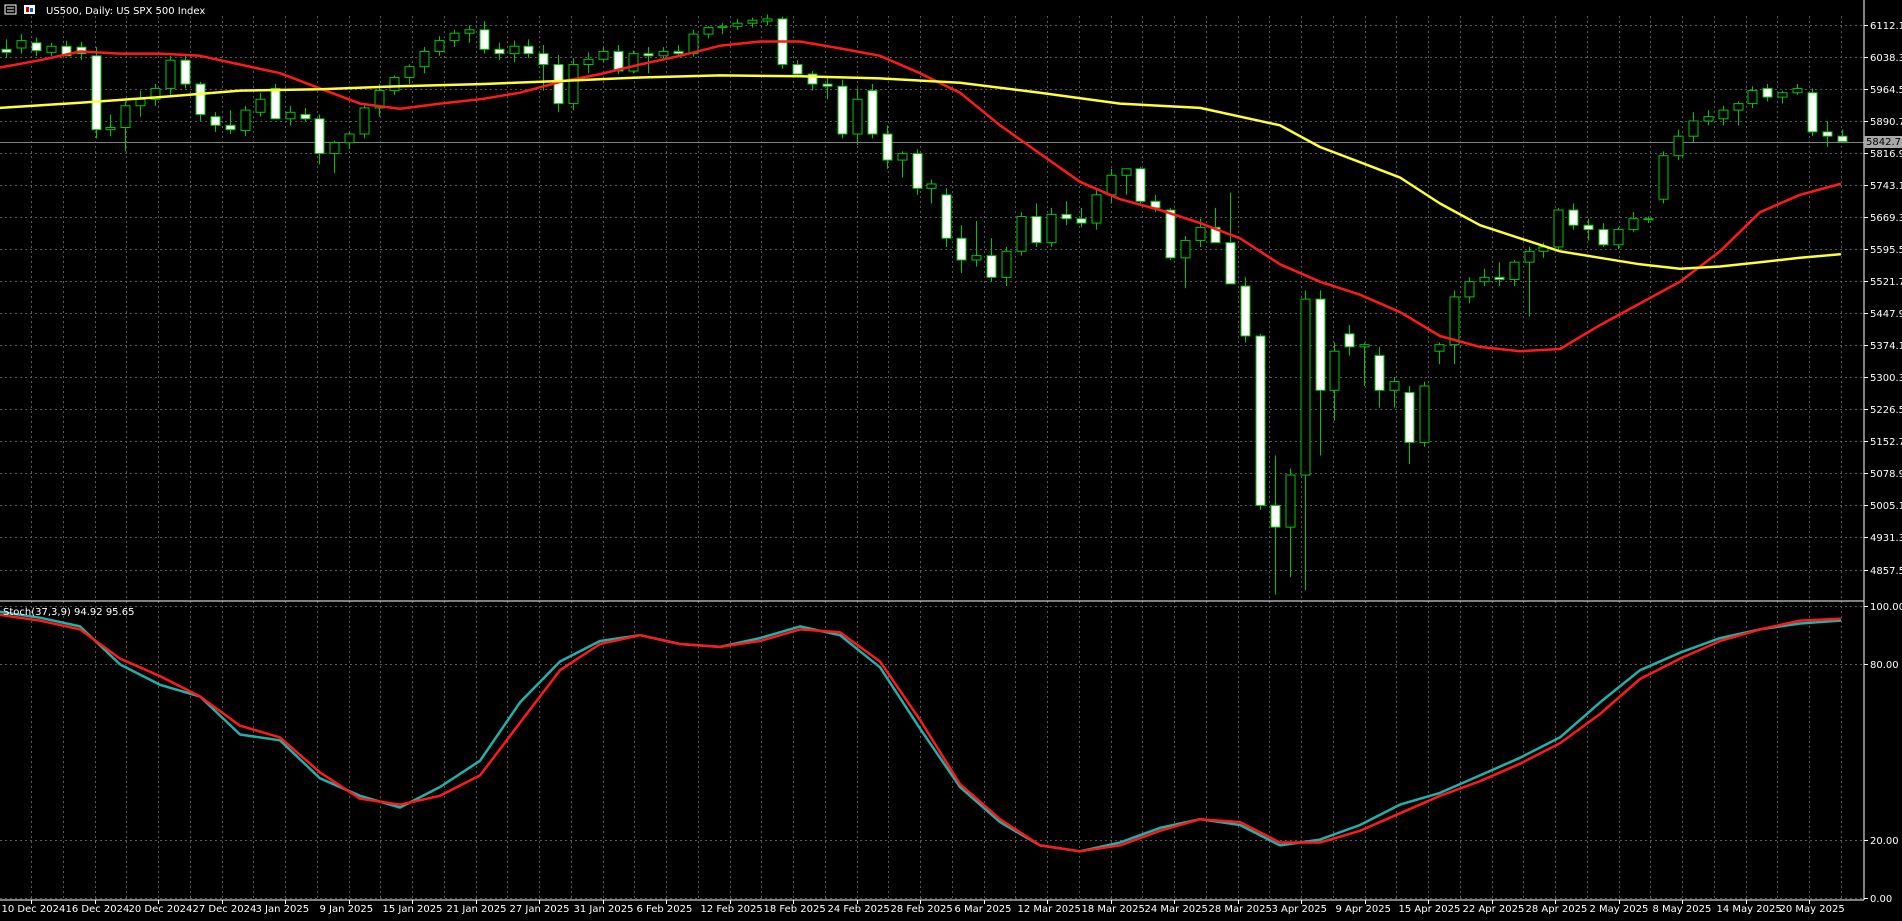 This screenshot has height=921, width=1902. Describe the element at coordinates (10, 9) in the screenshot. I see `chart-menu-icon` at that location.